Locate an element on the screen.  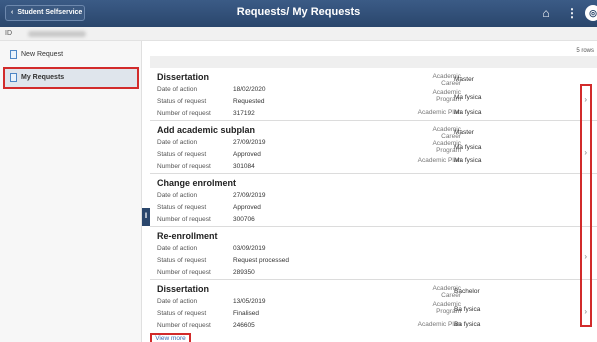
view-more-link: View more is located at coordinates (170, 337).